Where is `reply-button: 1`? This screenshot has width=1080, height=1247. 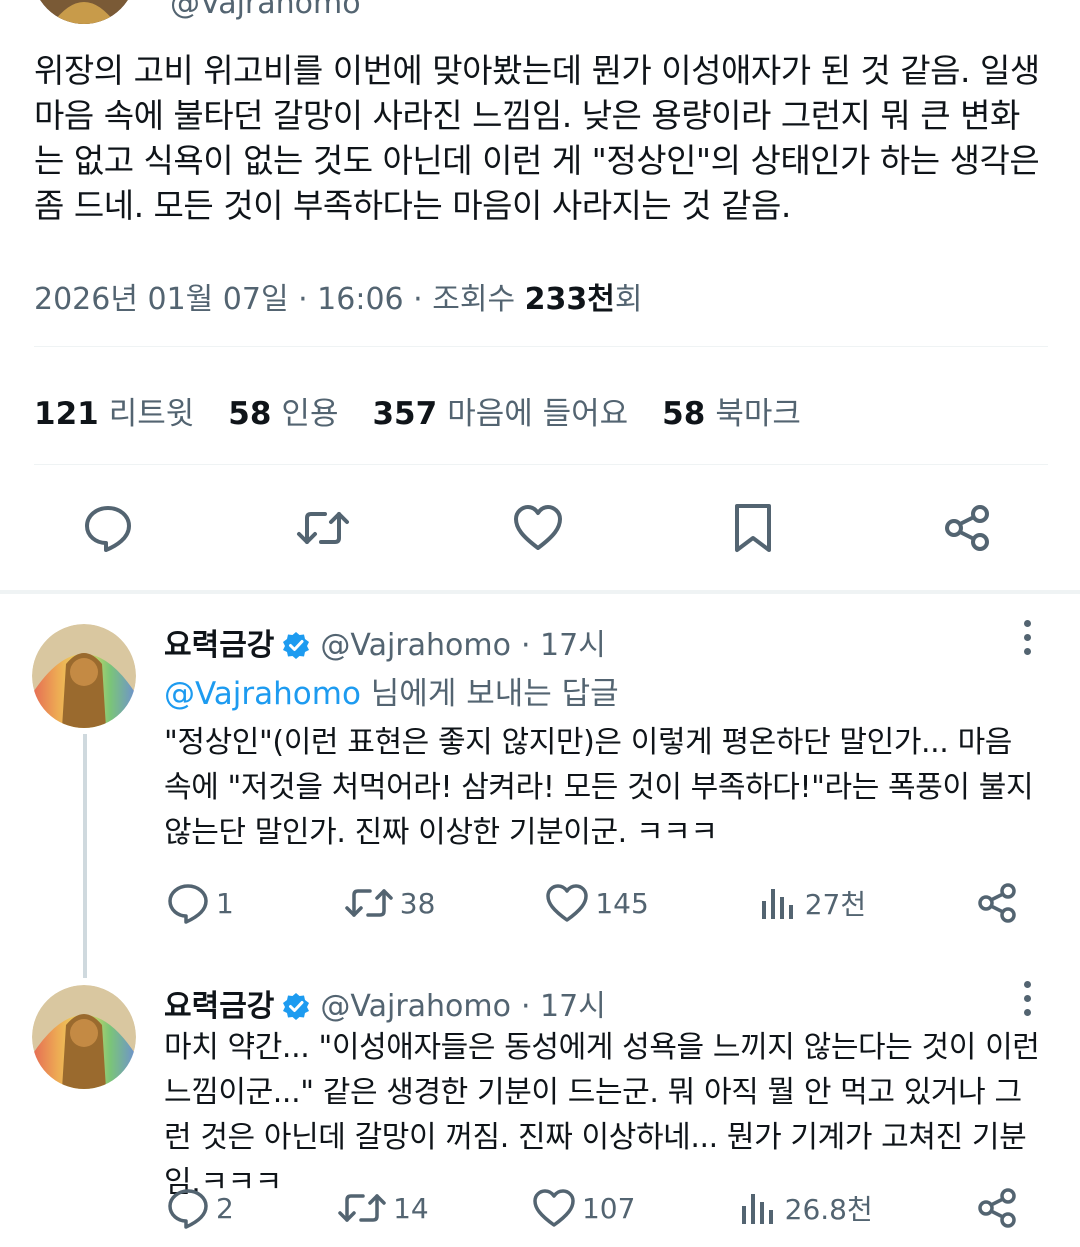
reply-button: 1 is located at coordinates (200, 903).